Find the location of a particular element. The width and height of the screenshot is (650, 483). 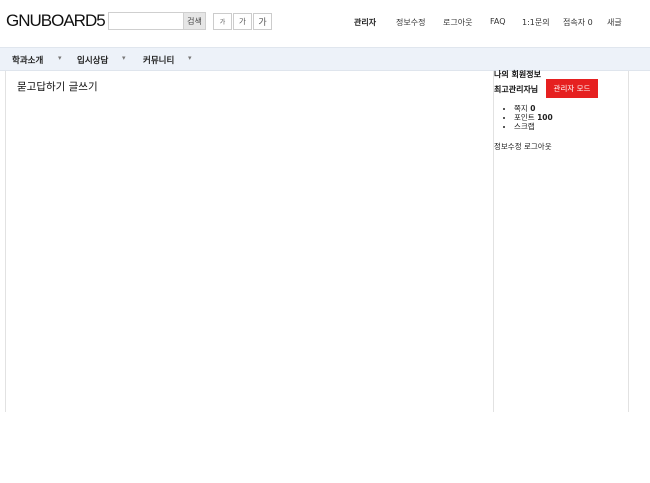

nav-admin-link: 관리자 is located at coordinates (365, 22).